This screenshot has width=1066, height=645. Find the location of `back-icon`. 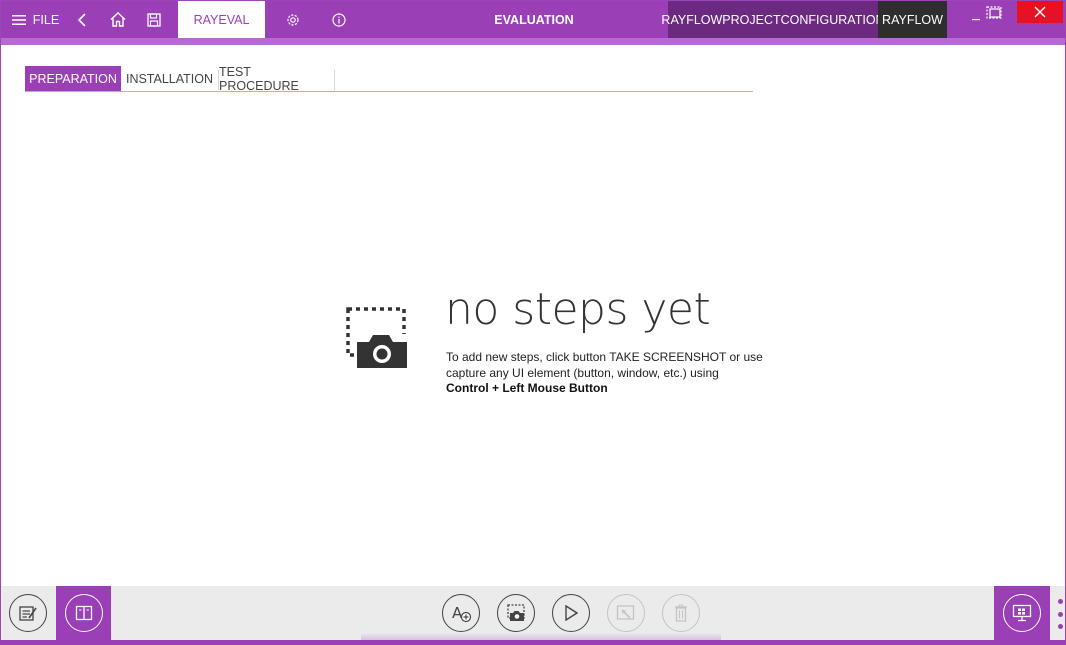

back-icon is located at coordinates (82, 19).